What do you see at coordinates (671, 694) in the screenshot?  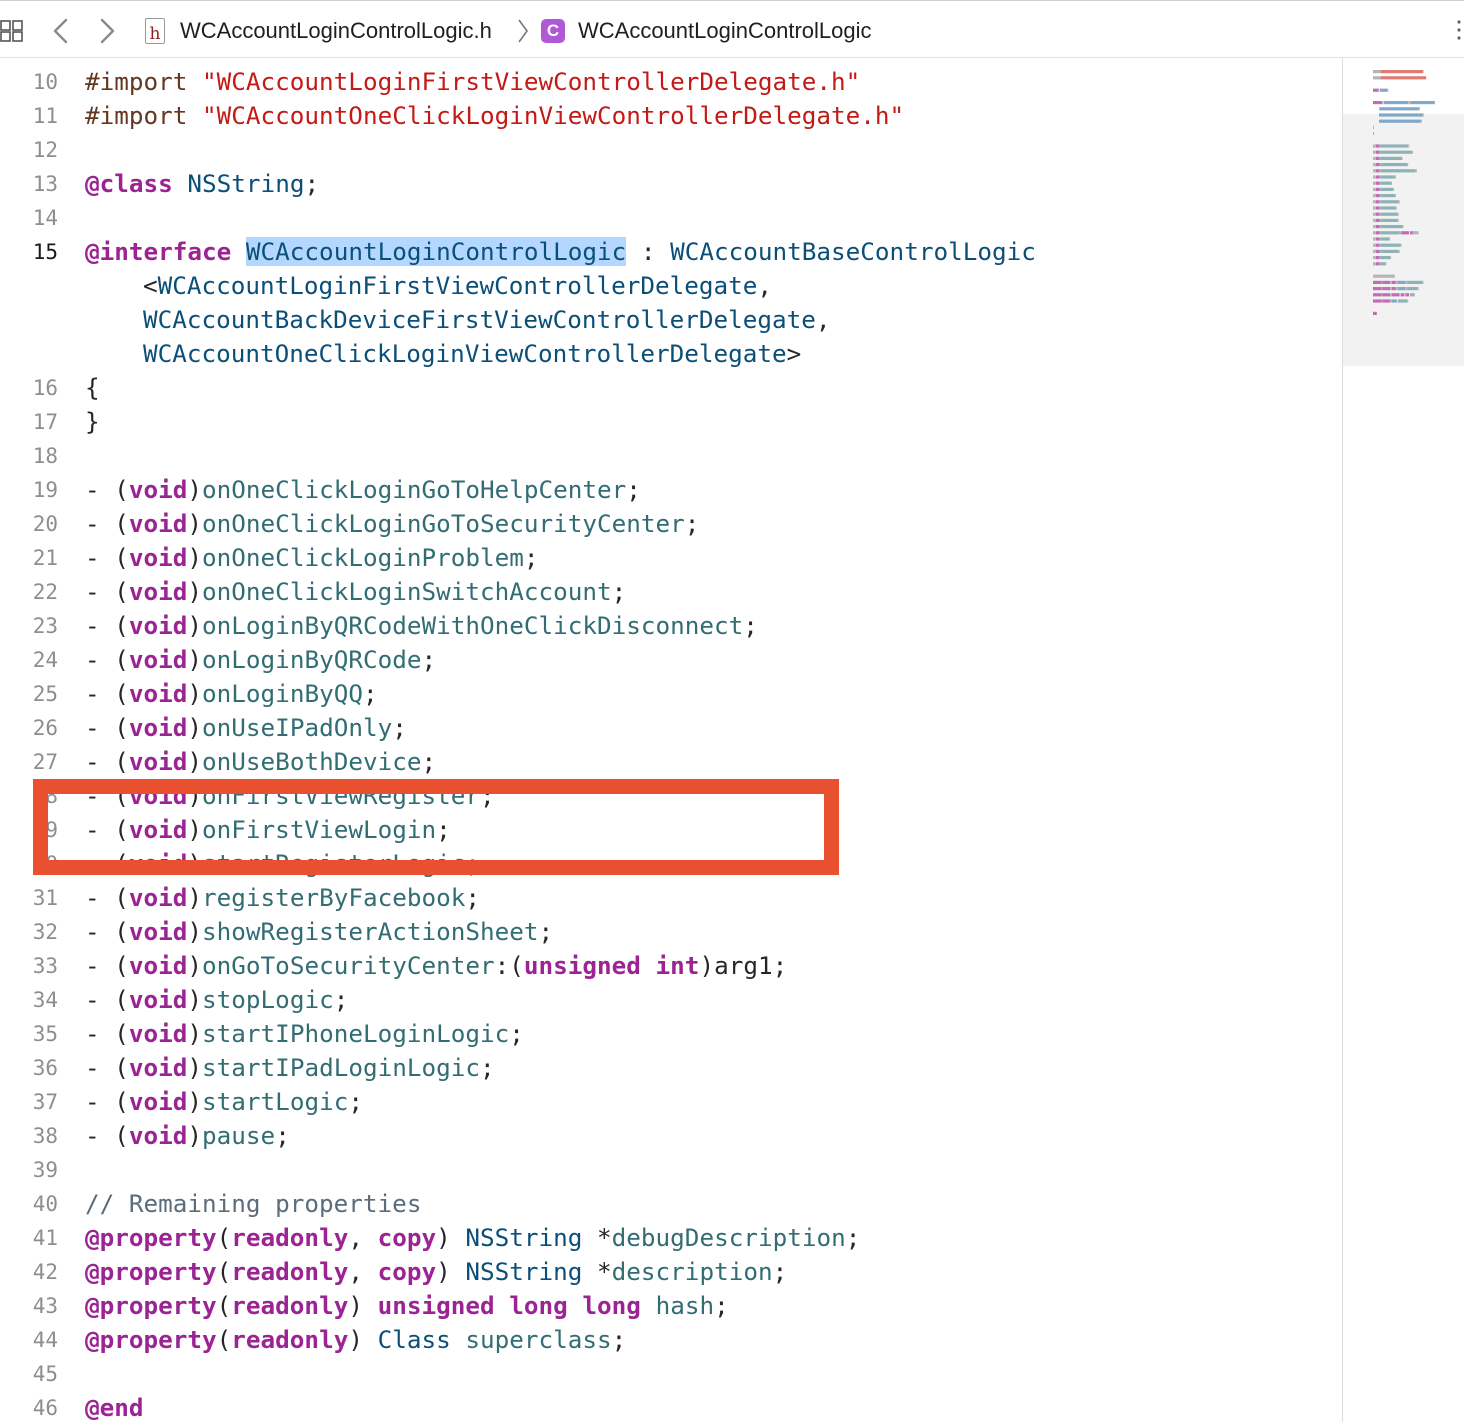 I see `code-line: 25 - (void)onLoginByQQ;` at bounding box center [671, 694].